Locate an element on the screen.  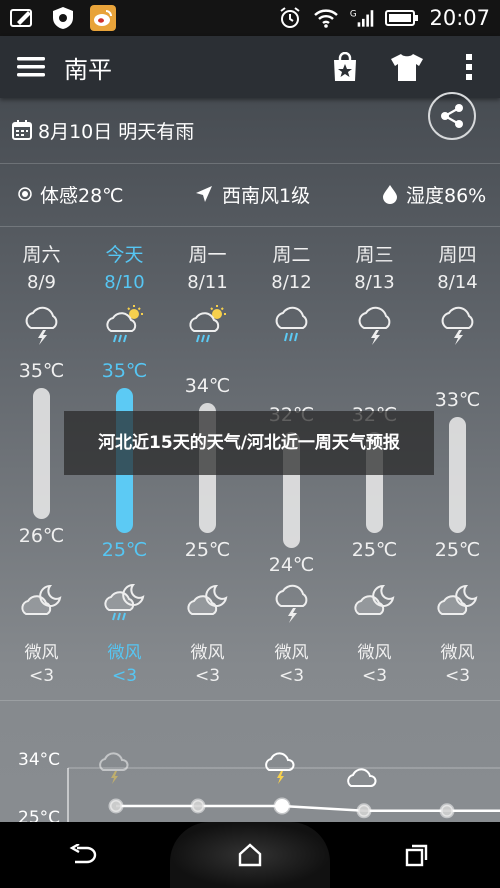
caption-text: 河北近15天的天气/河北近一周天气预报 is located at coordinates (249, 442).